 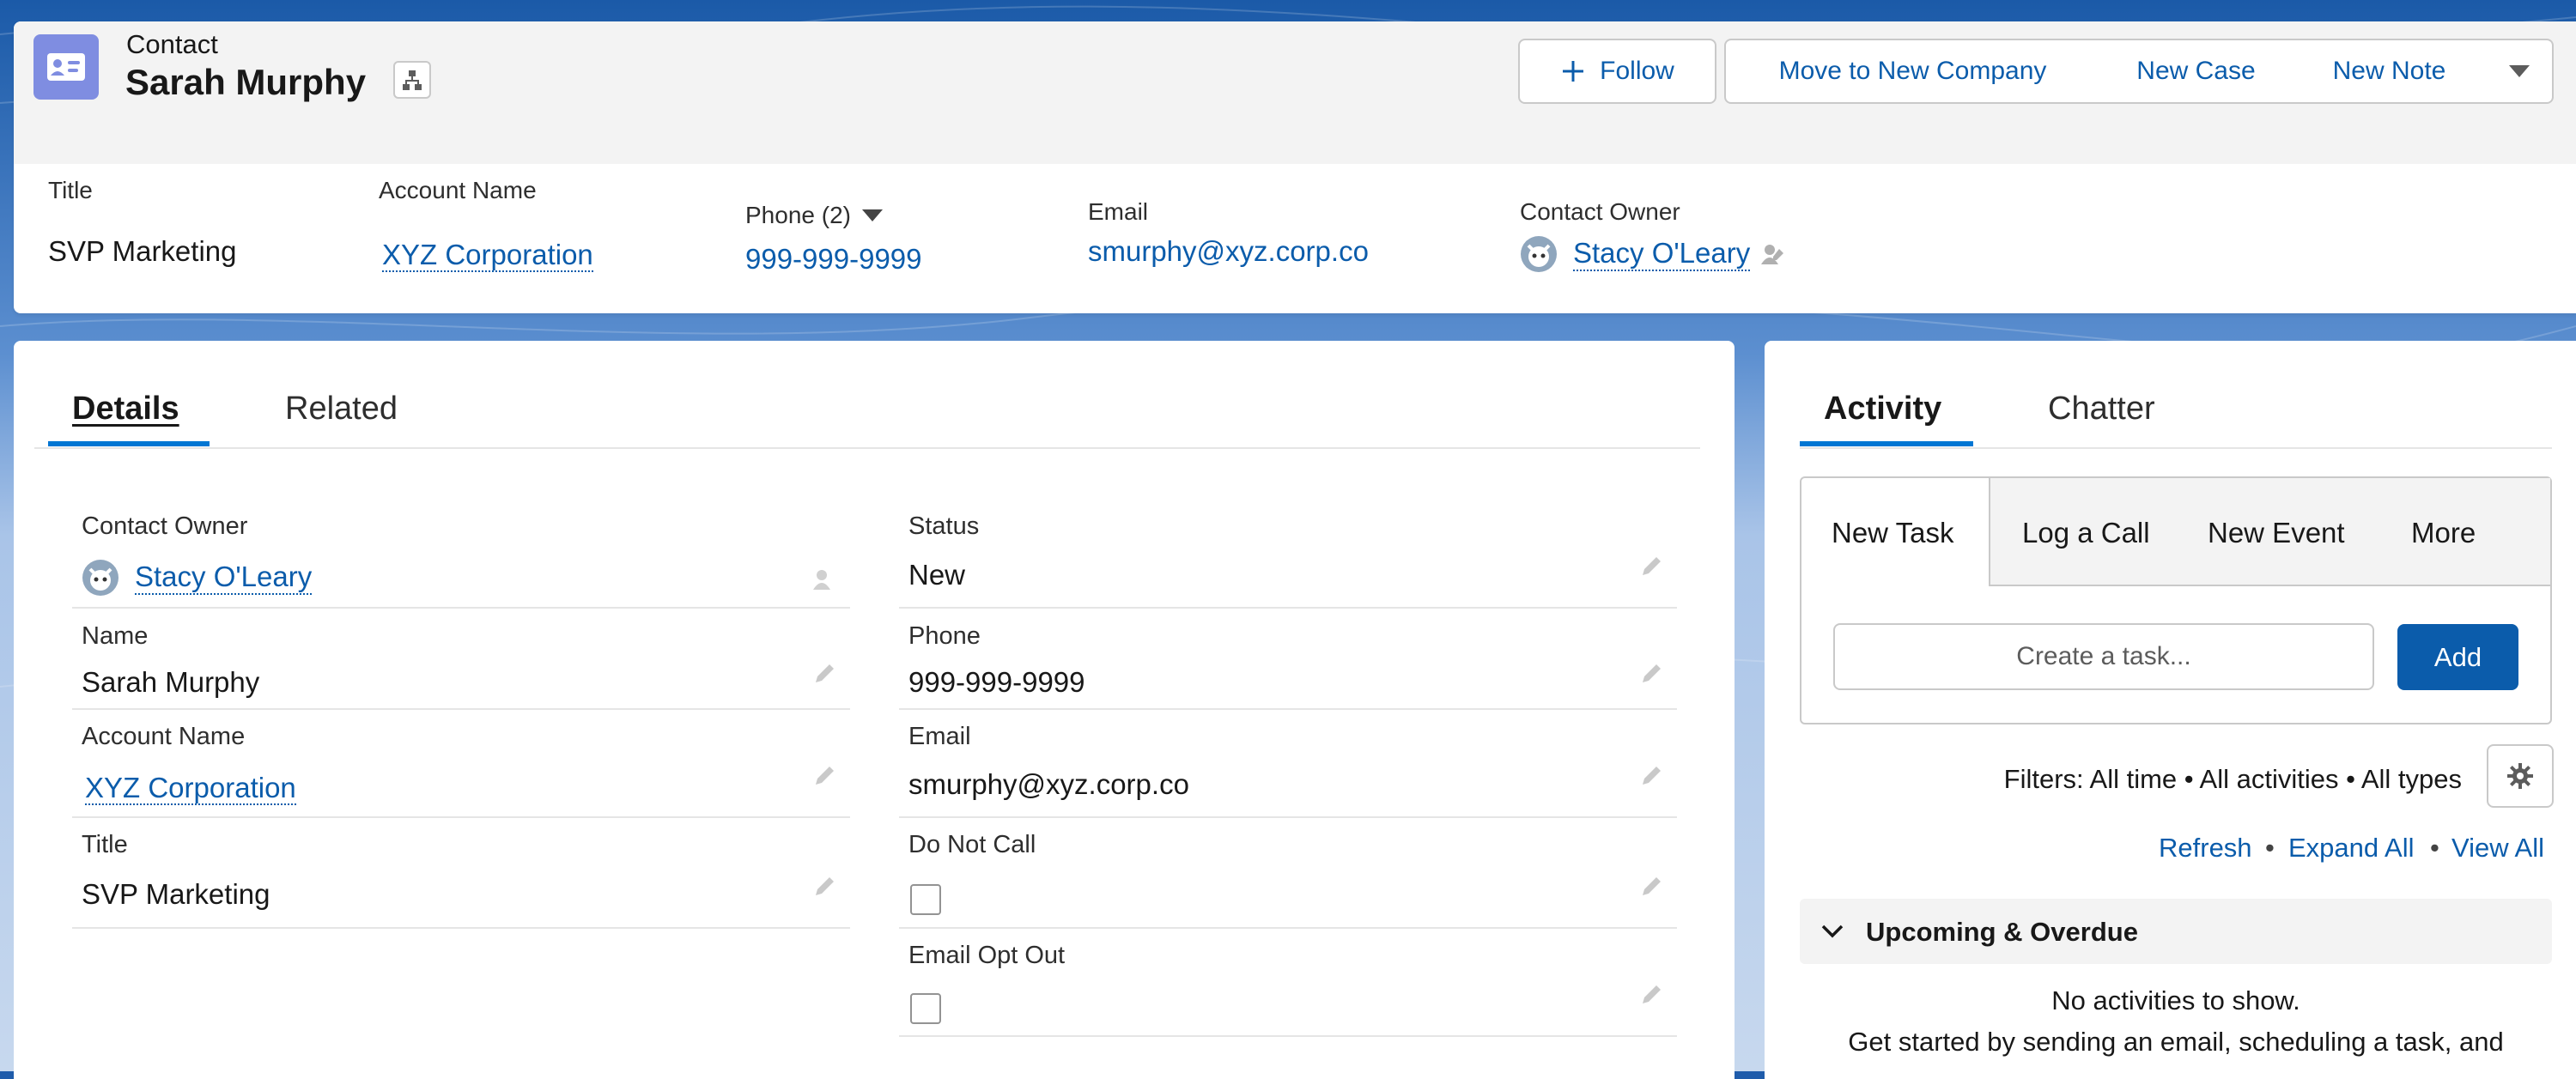 What do you see at coordinates (987, 955) in the screenshot?
I see `email-opt-out-label: Email Opt Out` at bounding box center [987, 955].